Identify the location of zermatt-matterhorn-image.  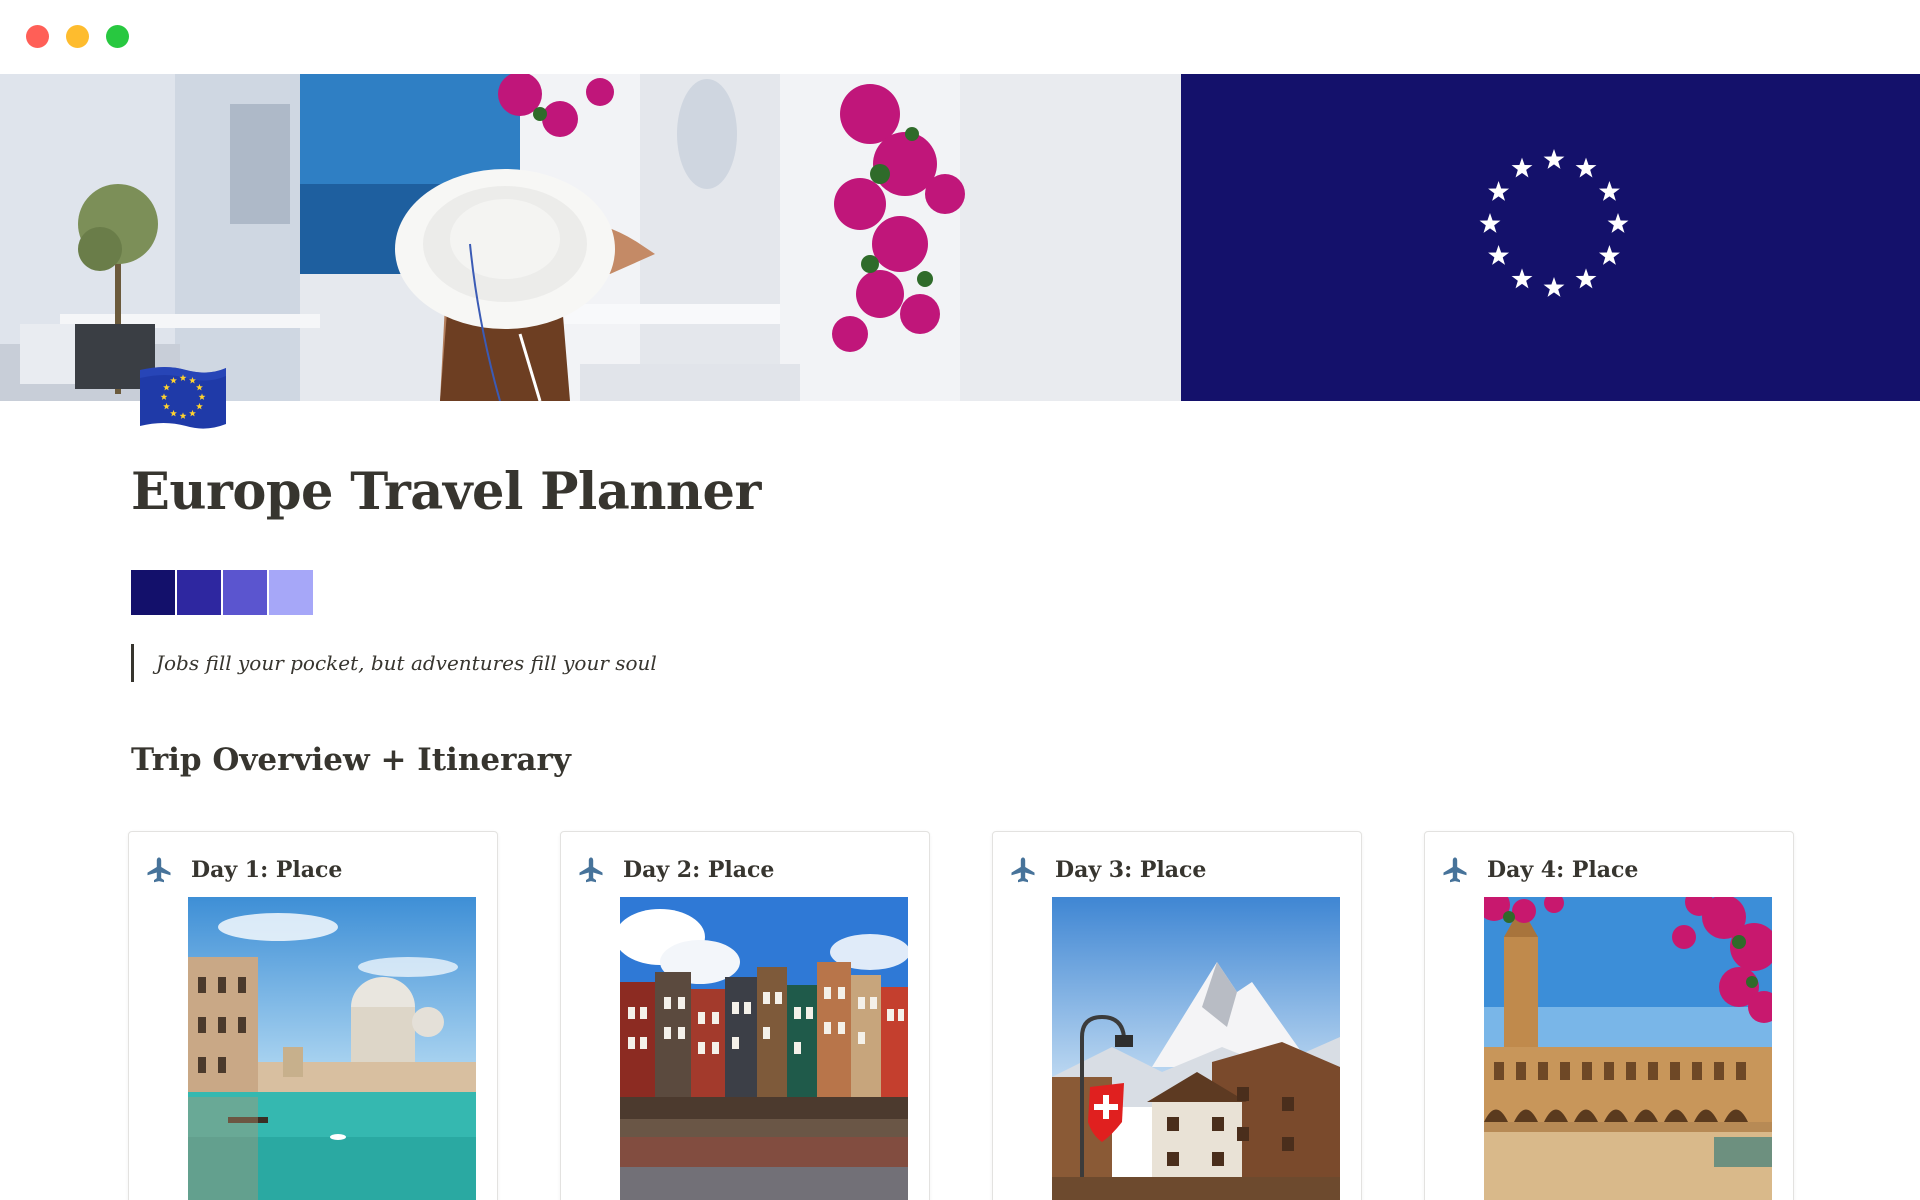
(1196, 1048).